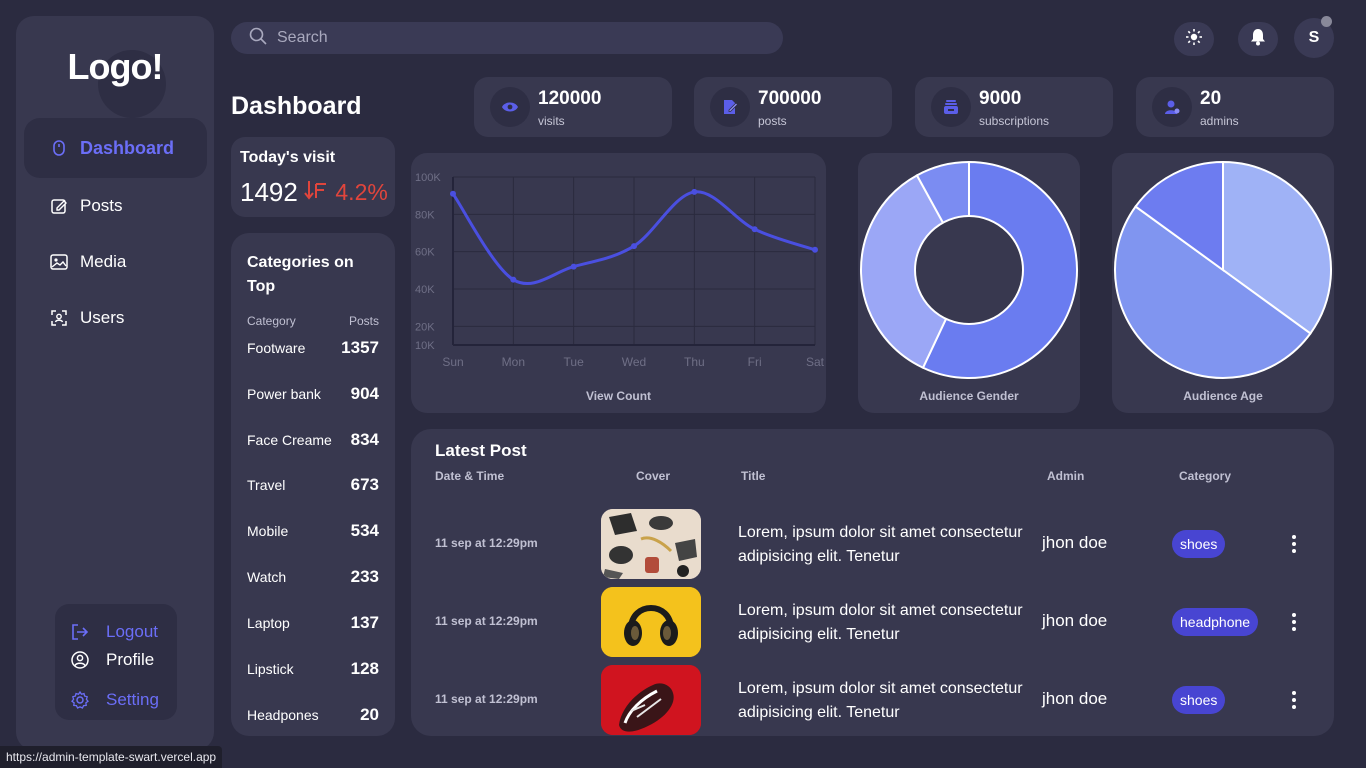  Describe the element at coordinates (59, 206) in the screenshot. I see `edit-icon` at that location.